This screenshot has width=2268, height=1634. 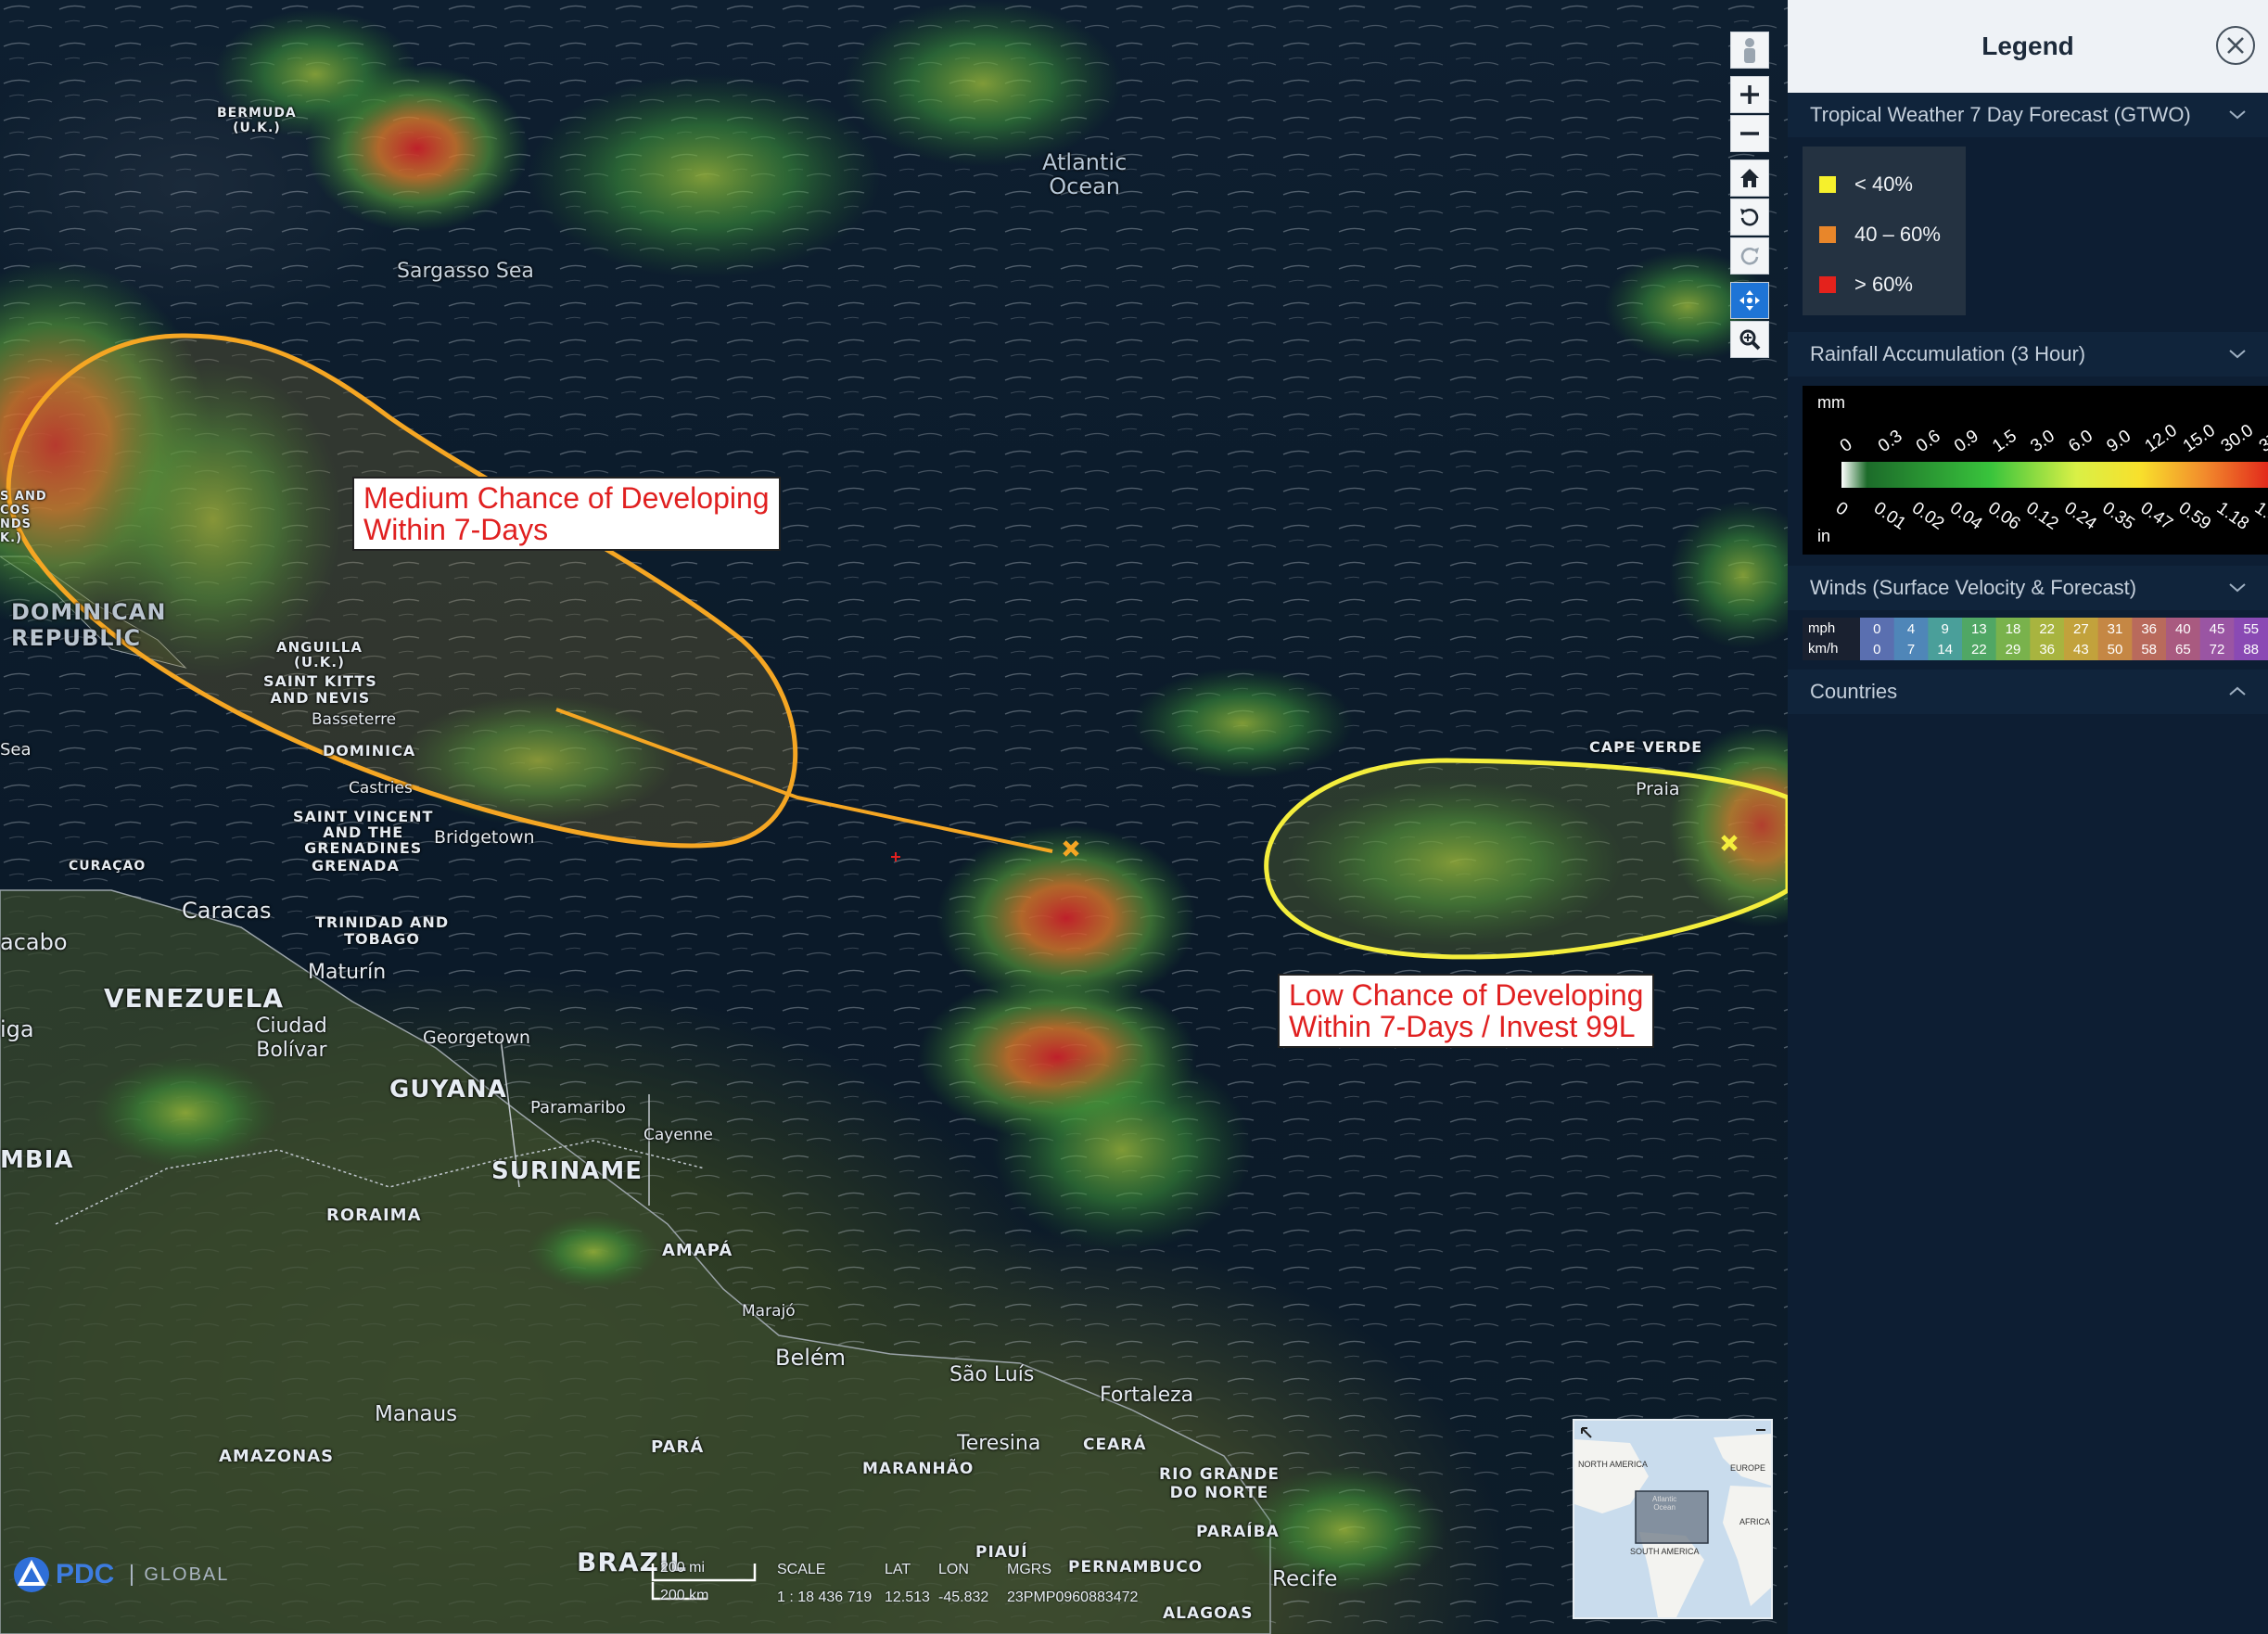 I want to click on sao-luis-label: São Luís, so click(x=992, y=1375).